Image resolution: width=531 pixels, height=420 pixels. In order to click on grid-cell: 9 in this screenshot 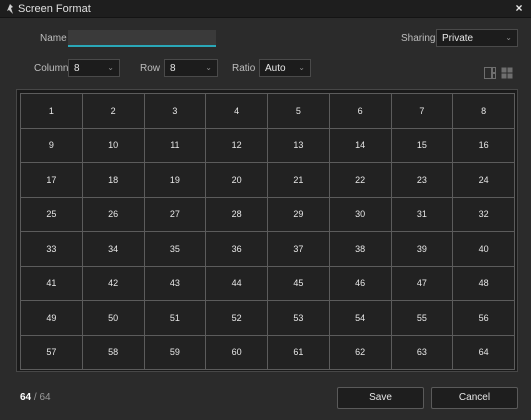, I will do `click(51, 145)`.